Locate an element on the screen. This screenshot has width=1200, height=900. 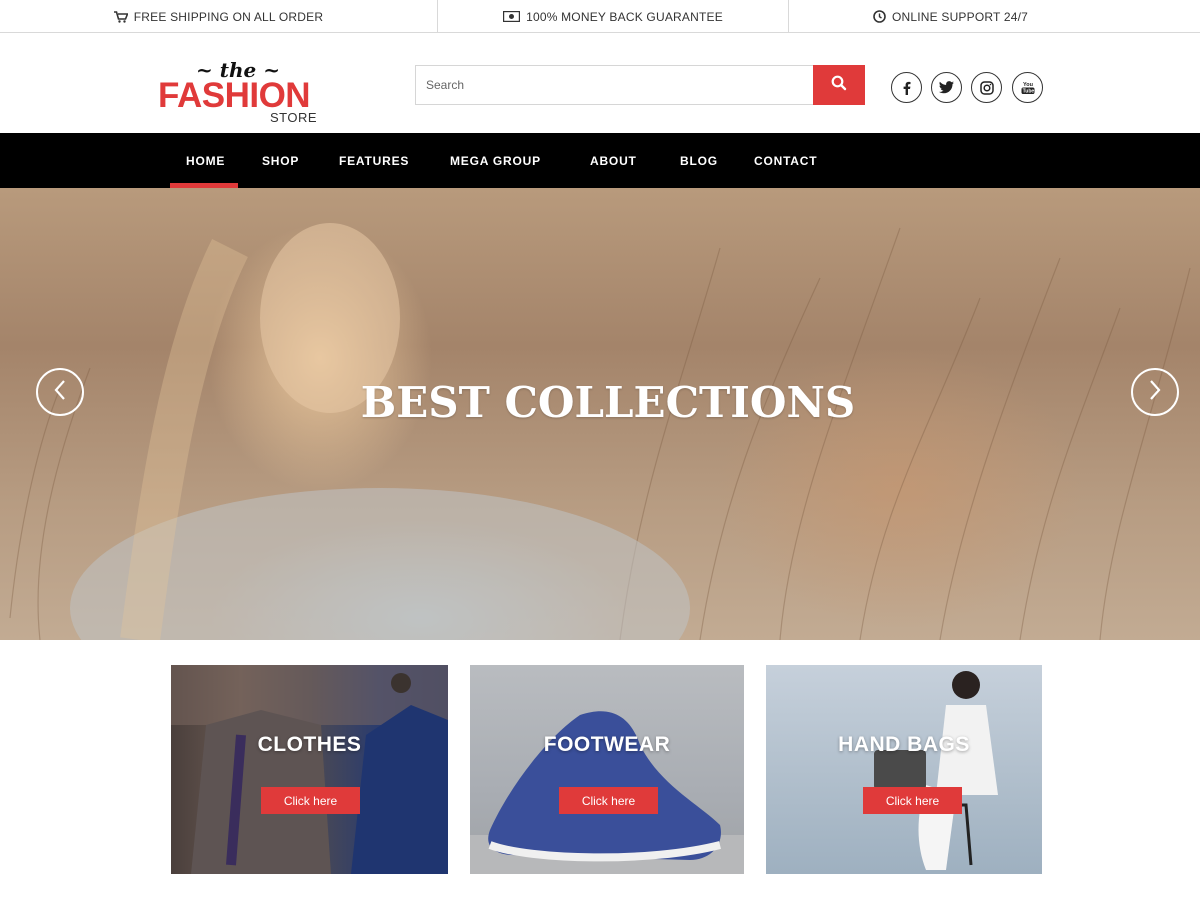
twitter-icon is located at coordinates (946, 87).